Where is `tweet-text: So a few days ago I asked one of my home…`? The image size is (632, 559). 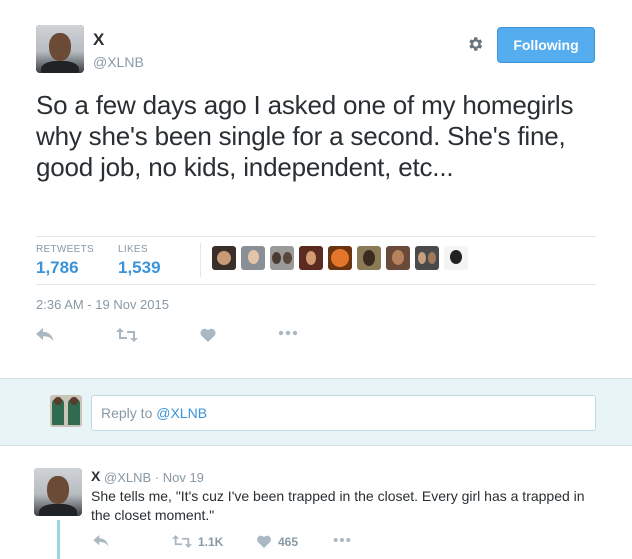 tweet-text: So a few days ago I asked one of my home… is located at coordinates (305, 136).